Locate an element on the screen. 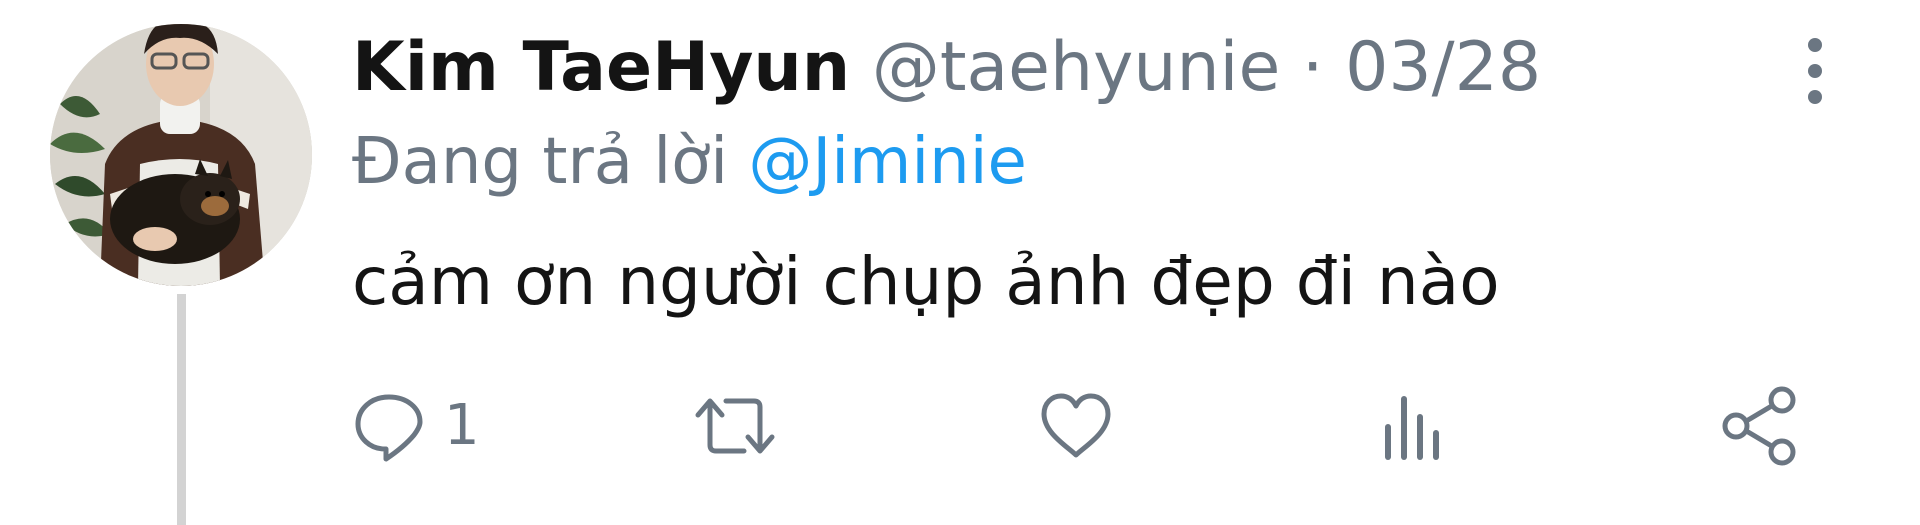 The width and height of the screenshot is (1920, 525). retweet-button is located at coordinates (735, 426).